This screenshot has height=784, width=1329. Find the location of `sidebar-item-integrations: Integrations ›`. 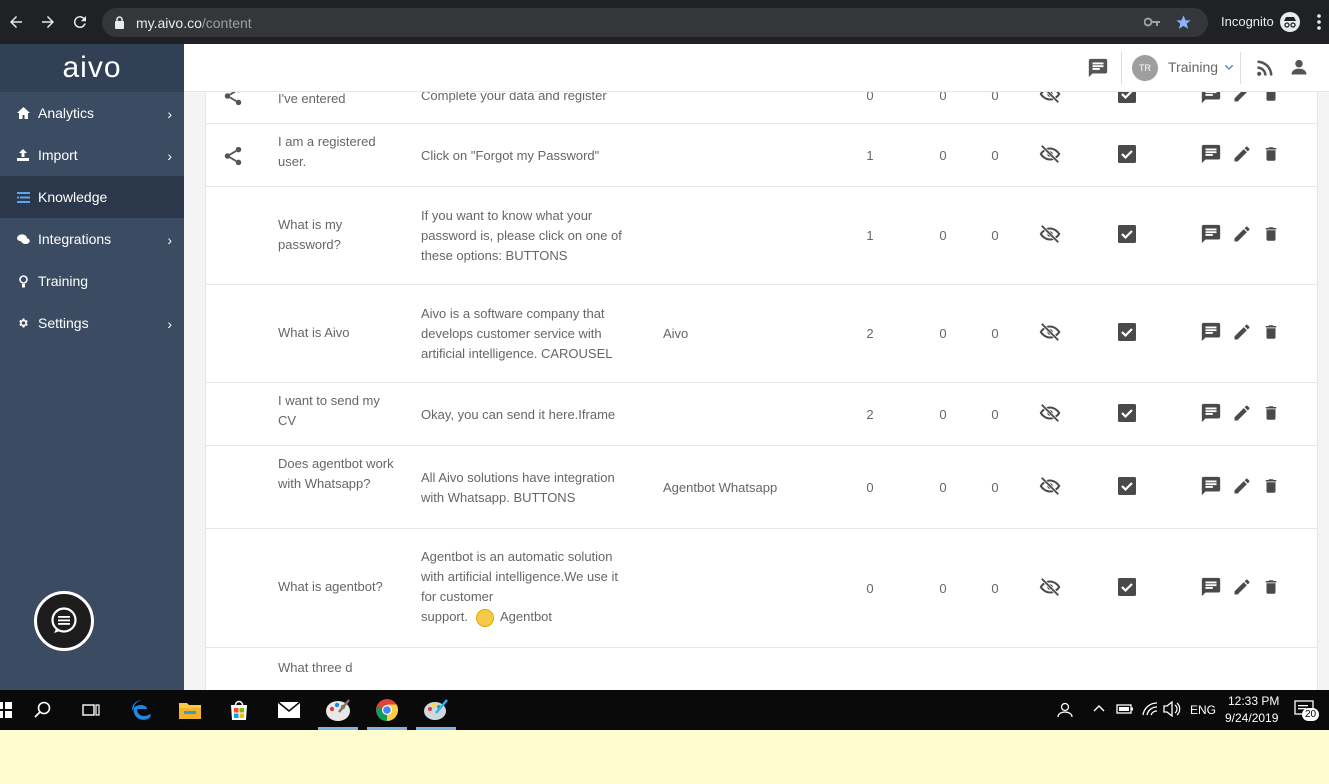

sidebar-item-integrations: Integrations › is located at coordinates (92, 239).